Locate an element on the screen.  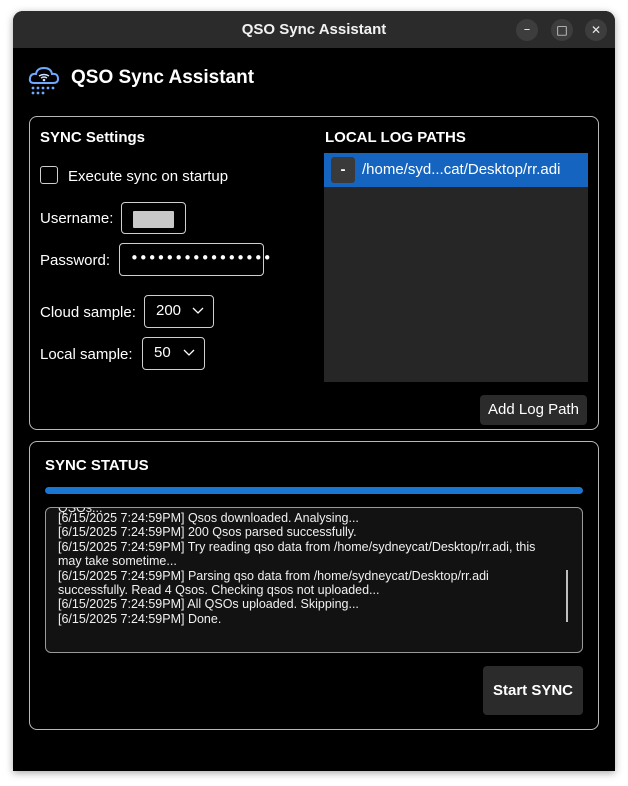
sync-progress-fill is located at coordinates (314, 490).